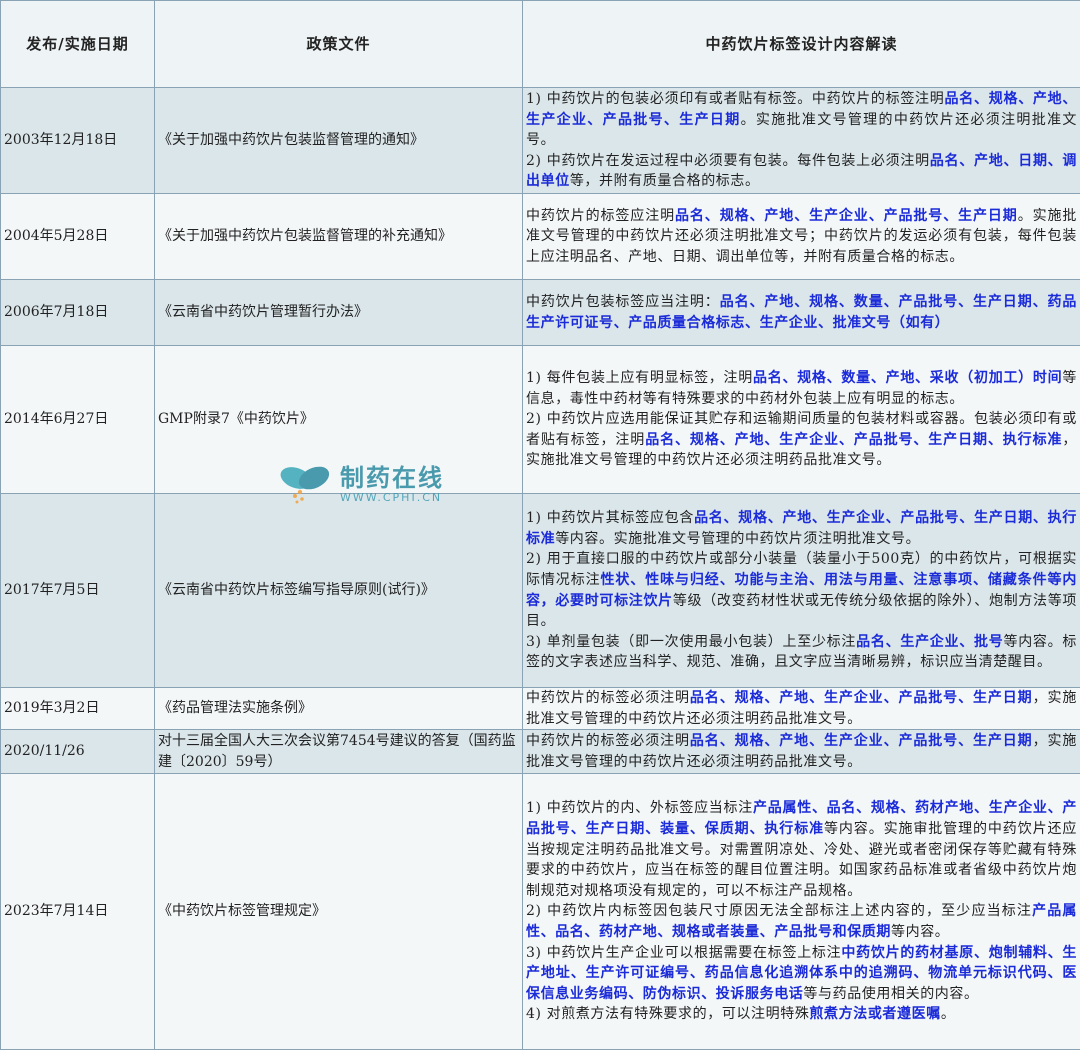 The image size is (1080, 1051). Describe the element at coordinates (684, 952) in the screenshot. I see `content-text: 3) 中药饮片生产企业可以根据需要在标签上标注` at that location.